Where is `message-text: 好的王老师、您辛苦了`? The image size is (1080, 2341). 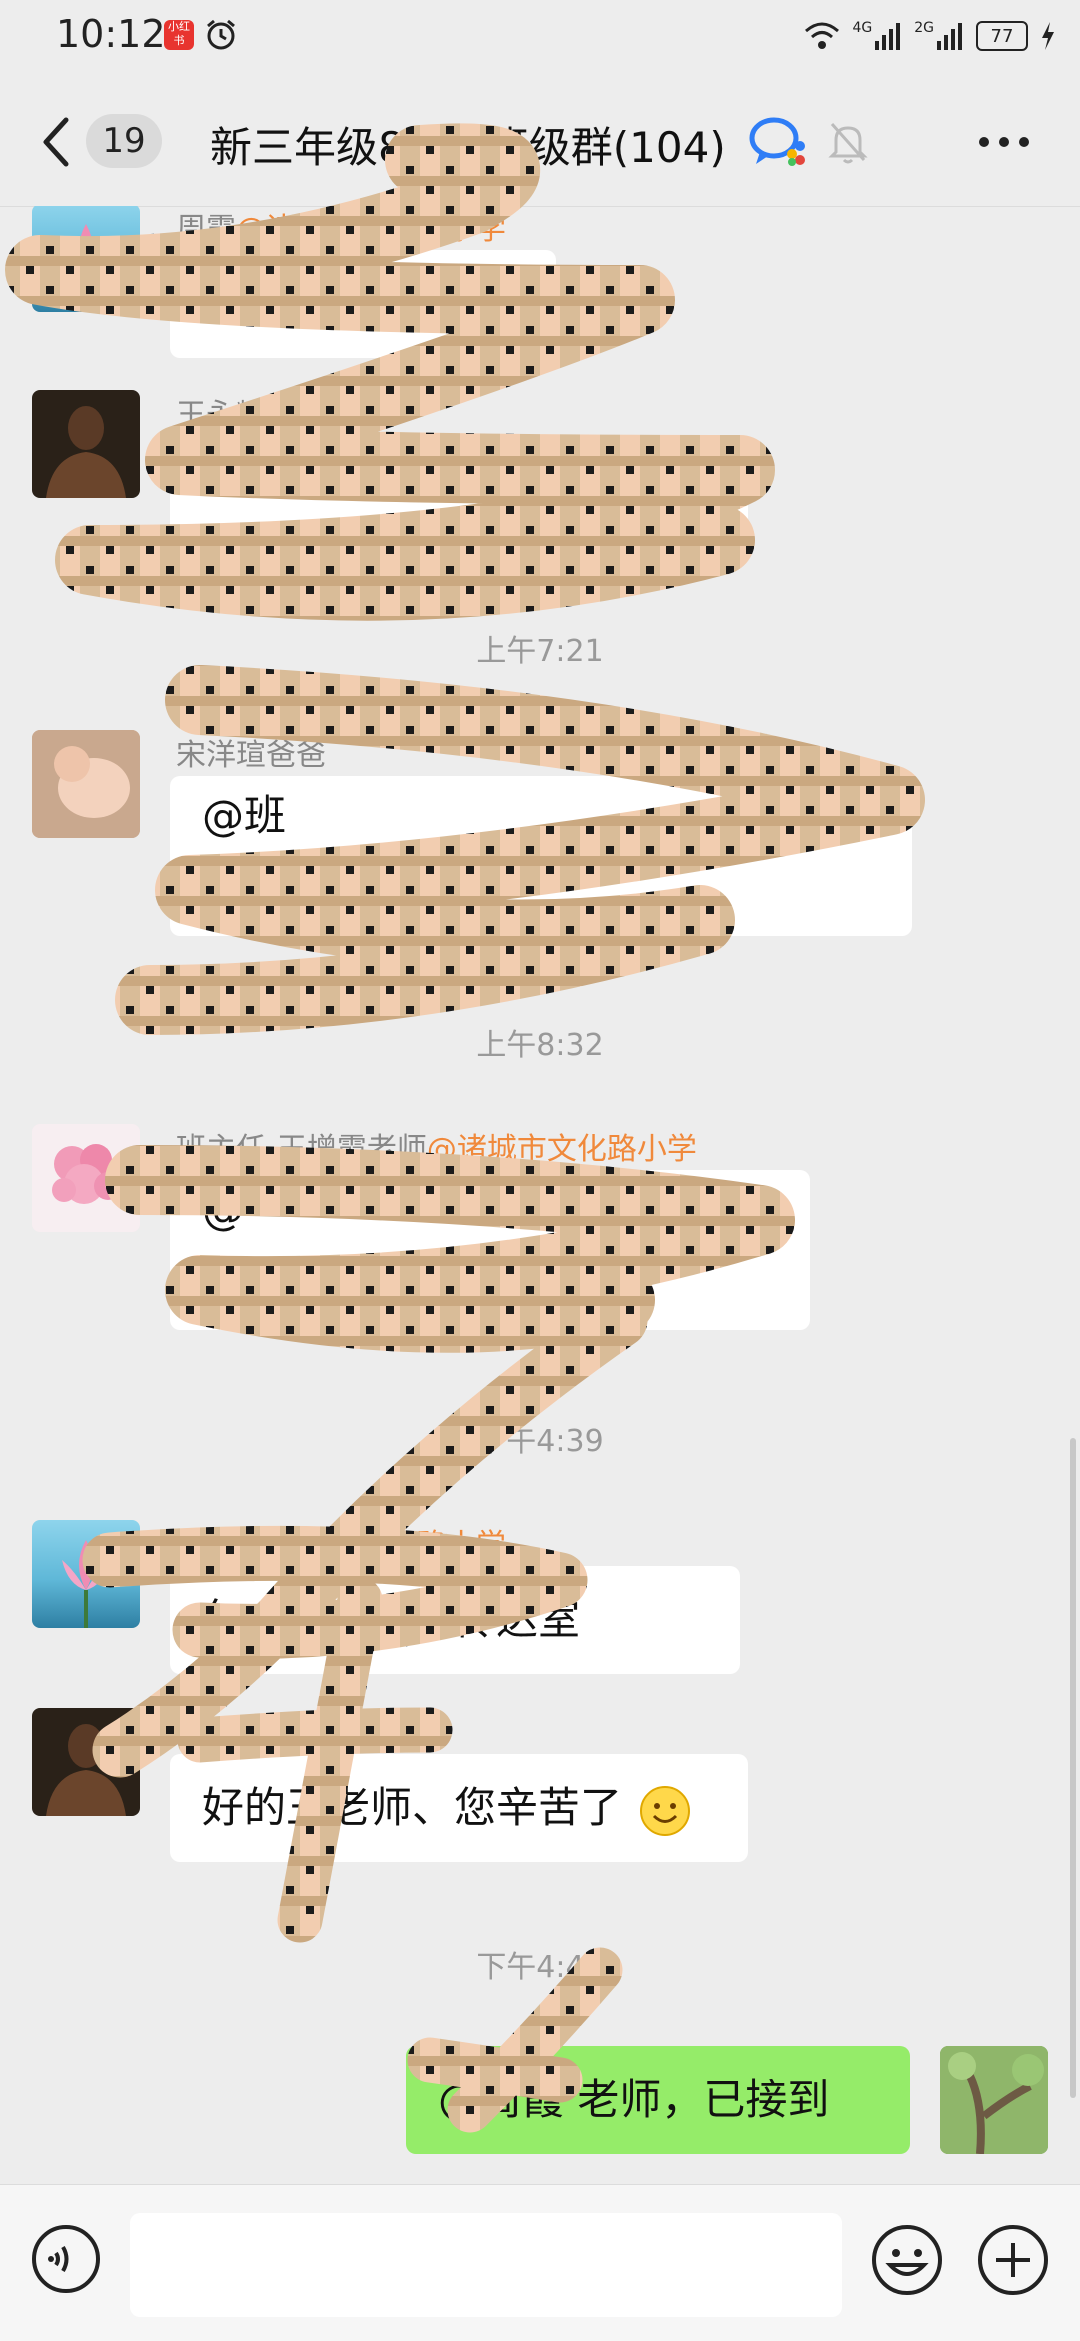 message-text: 好的王老师、您辛苦了 is located at coordinates (412, 1807).